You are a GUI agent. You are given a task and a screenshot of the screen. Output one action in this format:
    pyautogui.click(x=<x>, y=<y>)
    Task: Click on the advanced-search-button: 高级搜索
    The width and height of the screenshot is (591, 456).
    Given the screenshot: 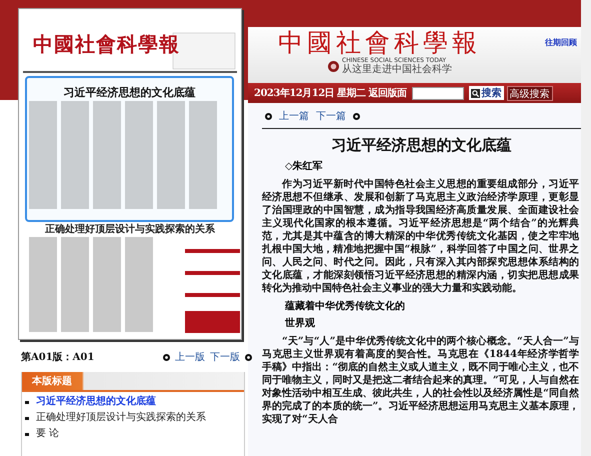 What is the action you would take?
    pyautogui.click(x=529, y=93)
    